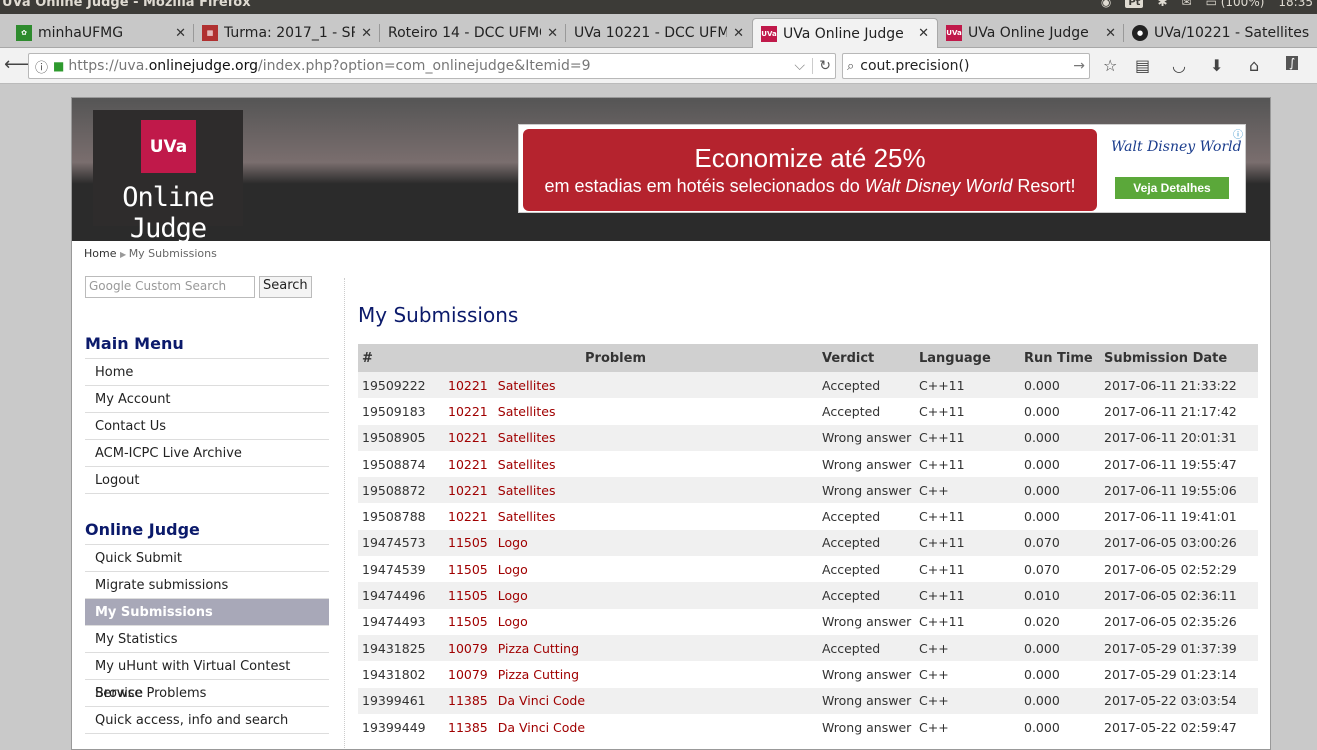 Image resolution: width=1317 pixels, height=750 pixels. I want to click on ad-details-button: Veja Detalhes, so click(1172, 188).